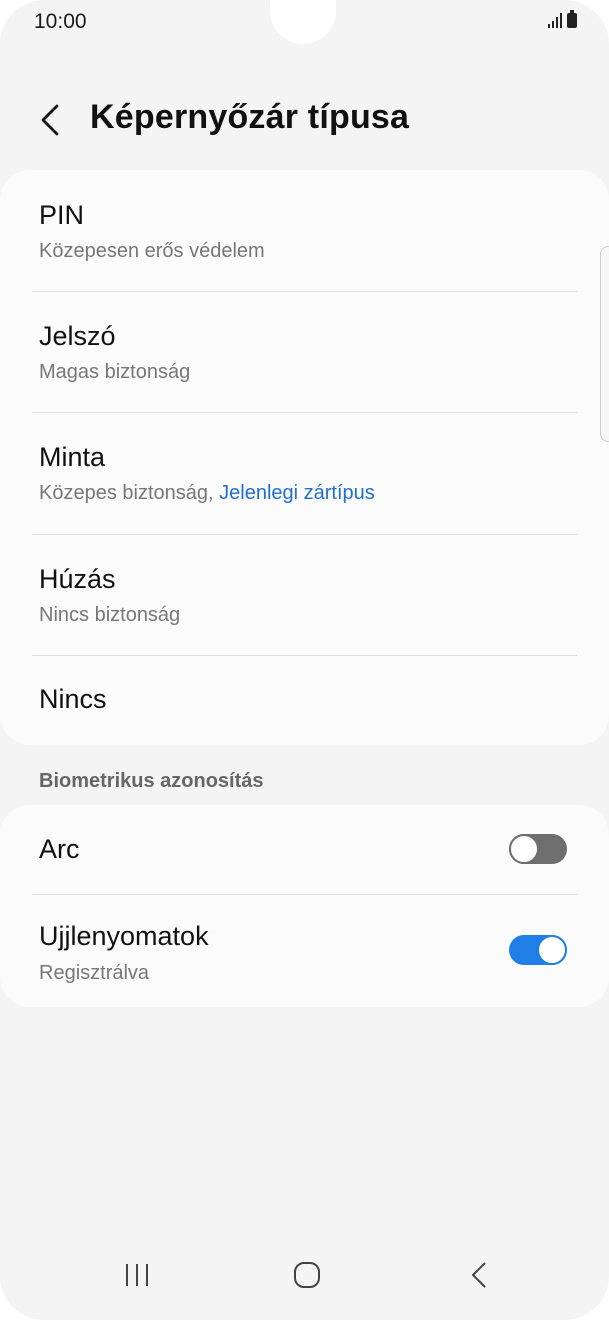  Describe the element at coordinates (62, 215) in the screenshot. I see `lock-option-title: PIN` at that location.